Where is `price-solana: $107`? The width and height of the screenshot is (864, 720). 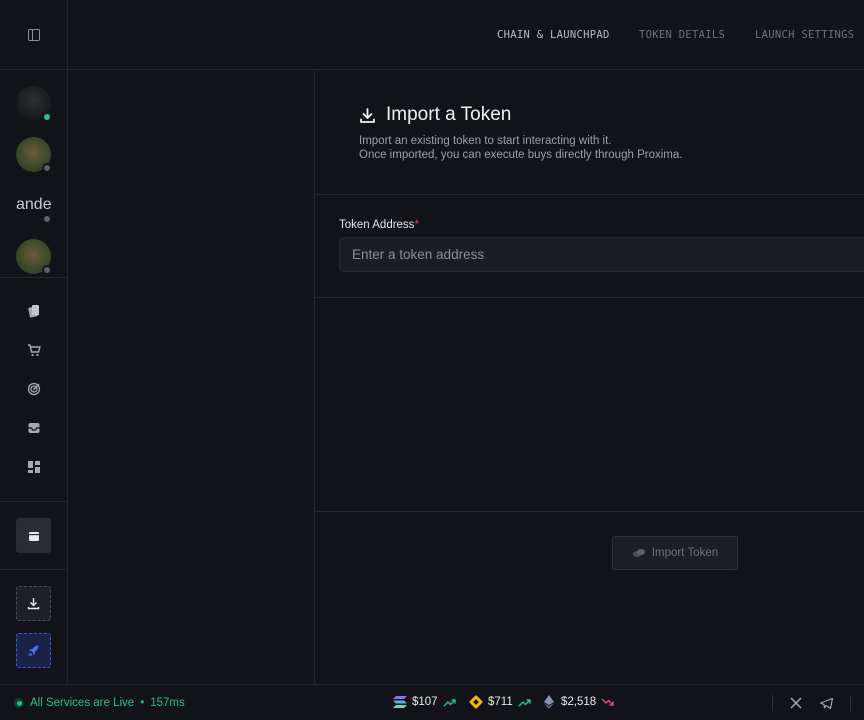 price-solana: $107 is located at coordinates (424, 702).